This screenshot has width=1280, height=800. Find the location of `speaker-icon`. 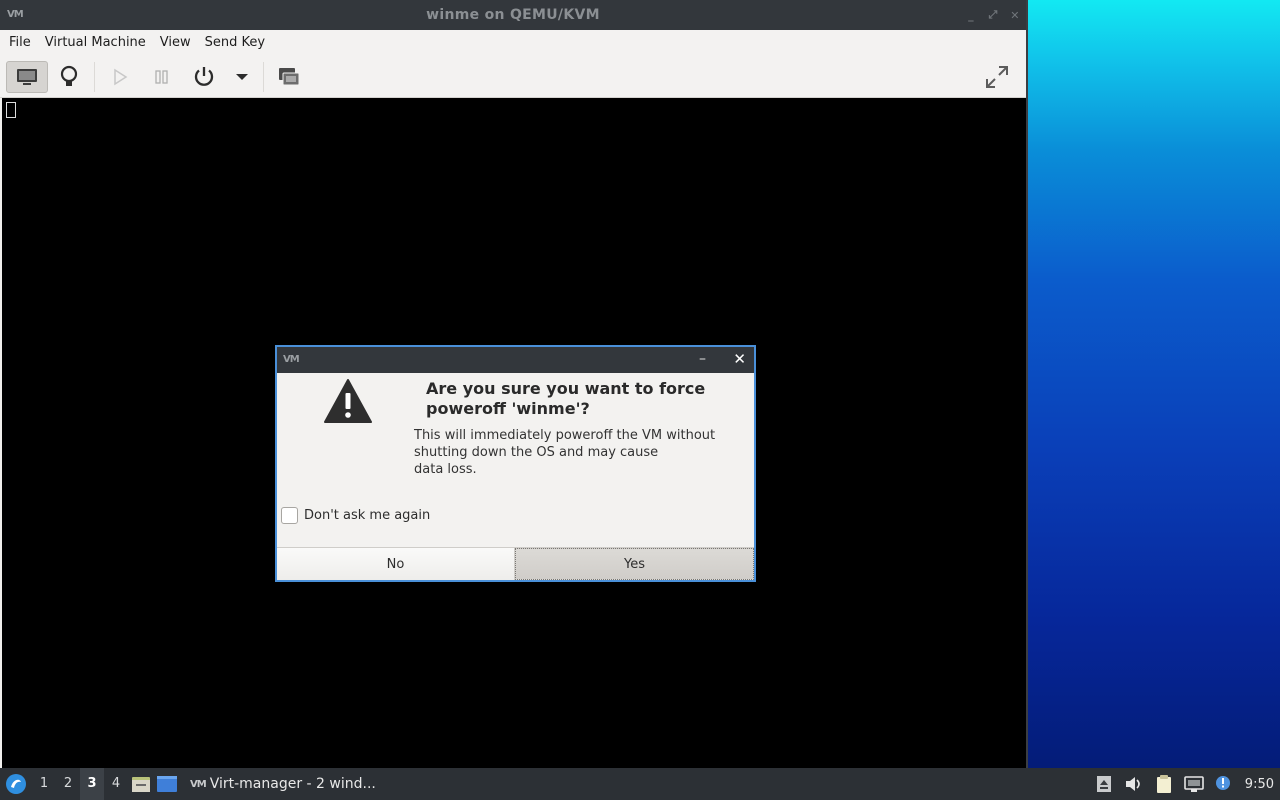

speaker-icon is located at coordinates (1132, 784).